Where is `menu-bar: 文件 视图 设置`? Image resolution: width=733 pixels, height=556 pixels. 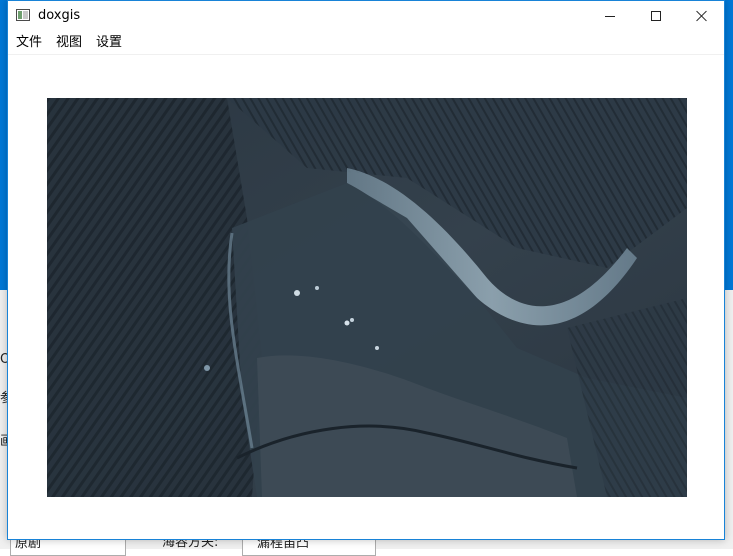 menu-bar: 文件 视图 设置 is located at coordinates (366, 43).